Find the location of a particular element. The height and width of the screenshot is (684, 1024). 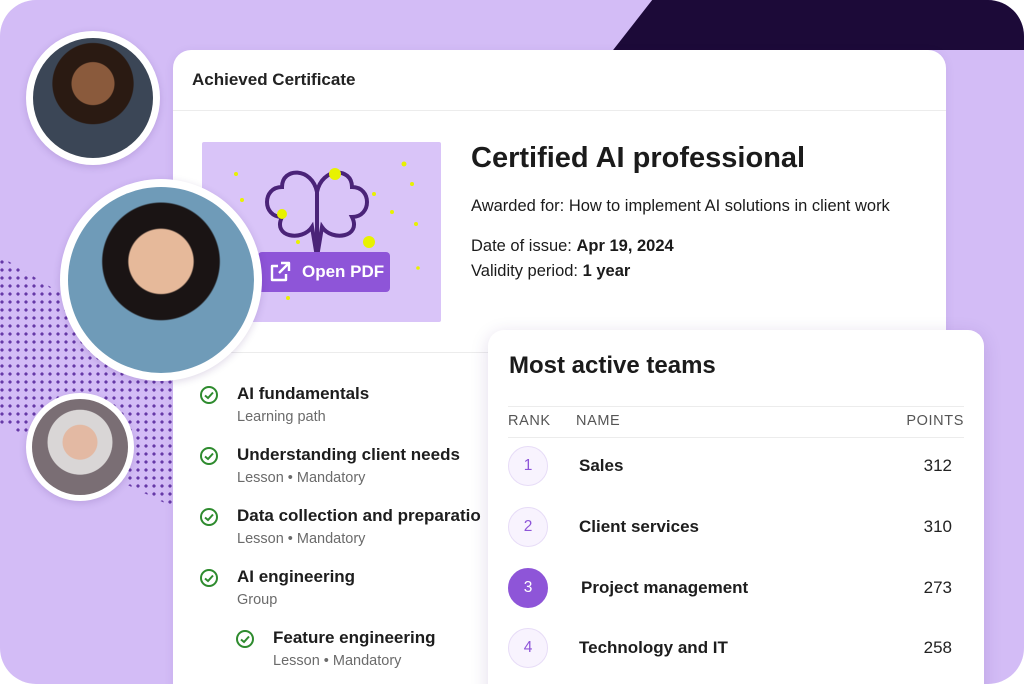

item-subtitle: Learning path is located at coordinates (281, 417).